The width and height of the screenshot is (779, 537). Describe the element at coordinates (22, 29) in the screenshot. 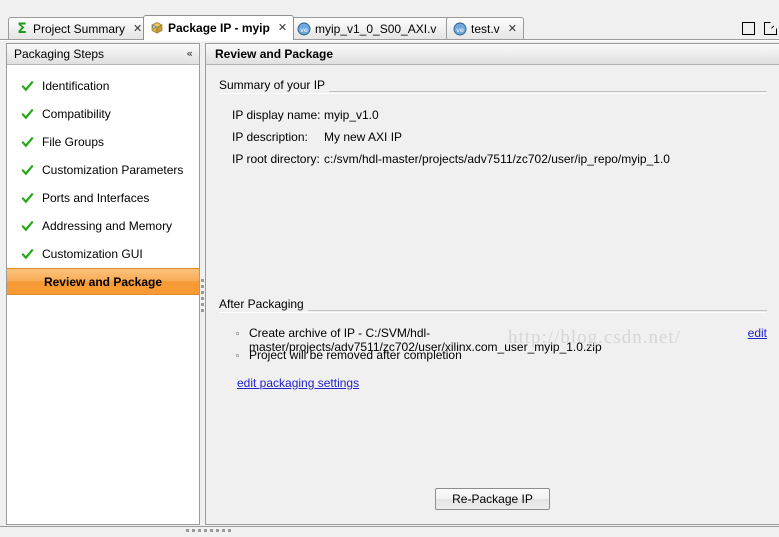

I see `sigma-icon: Σ` at that location.